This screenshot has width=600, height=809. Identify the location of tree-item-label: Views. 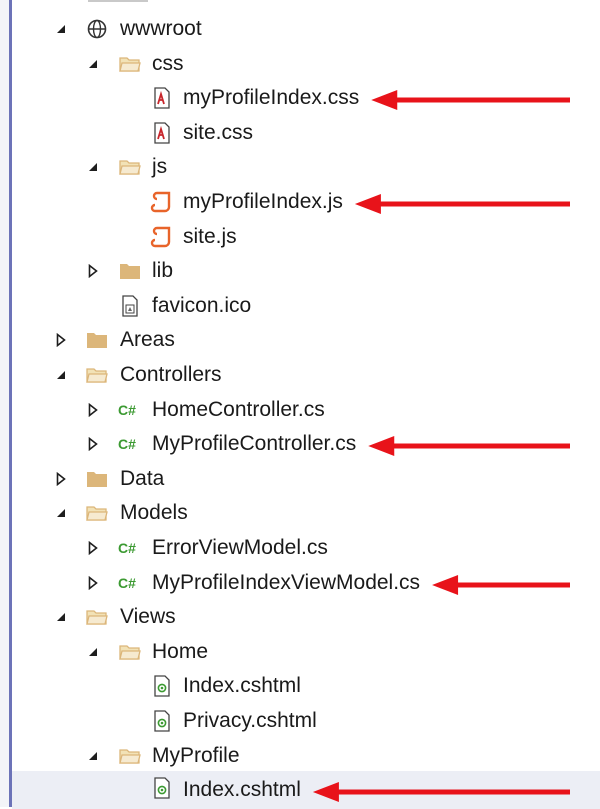
(148, 617).